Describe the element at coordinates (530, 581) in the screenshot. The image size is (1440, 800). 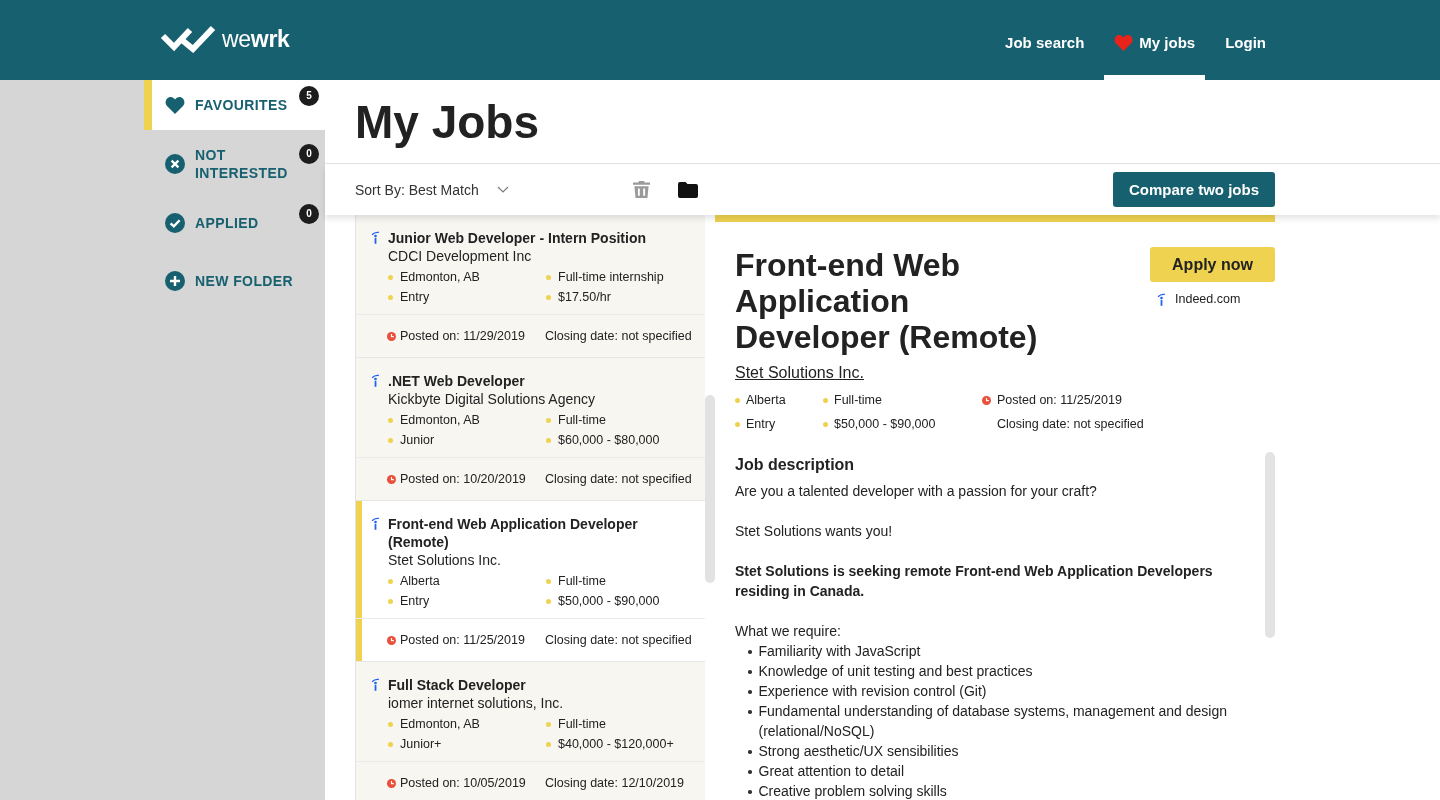
I see `job-card: Front-end Web Application Developer (Remote) Stet Solutions Inc. Alberta Full-time Entry $50,000 - $90,000 Posted on: 11/25/2019 Closing date: not specified` at that location.